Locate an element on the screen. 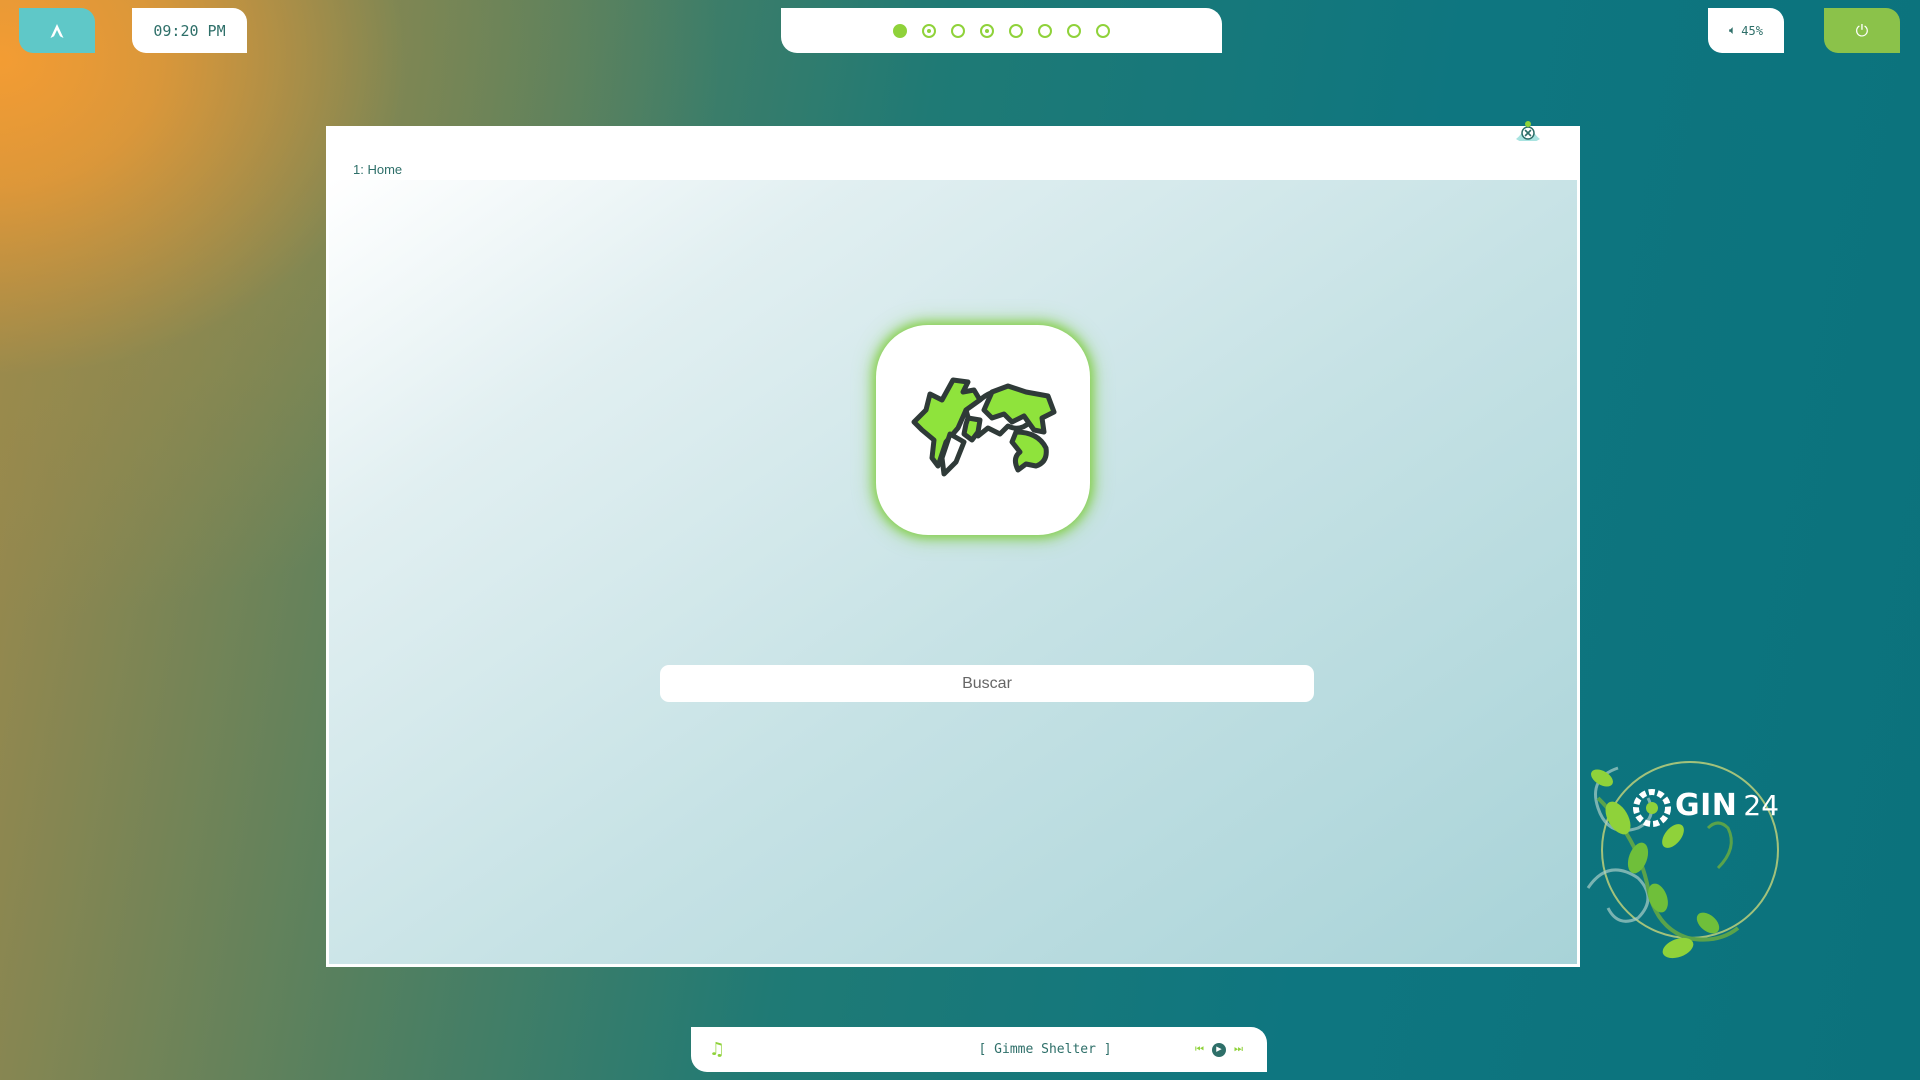 Image resolution: width=1920 pixels, height=1080 pixels. player-controls: ⏮ ▶ ⏭ is located at coordinates (1219, 1049).